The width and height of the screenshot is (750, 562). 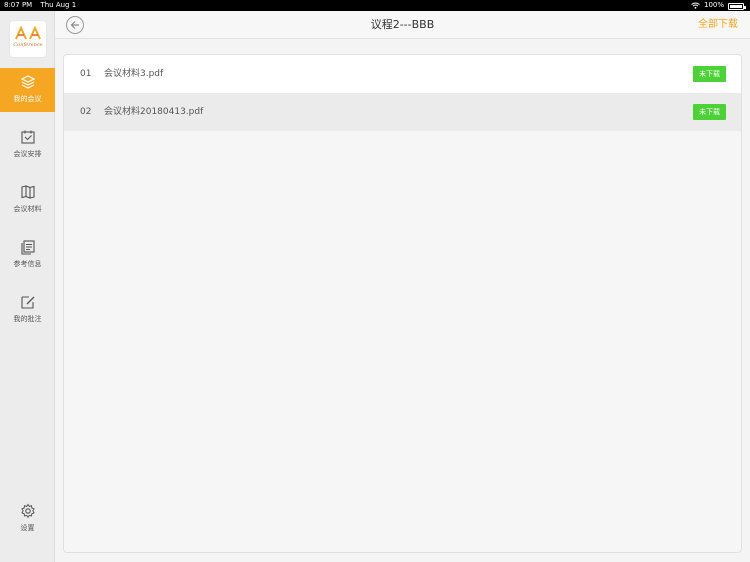 I want to click on top-header: 议程2---BBB 全部下载, so click(x=402, y=25).